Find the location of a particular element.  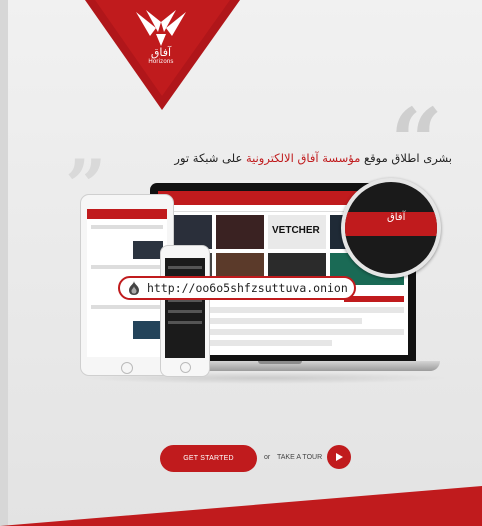

tablet-home-button is located at coordinates (127, 368).